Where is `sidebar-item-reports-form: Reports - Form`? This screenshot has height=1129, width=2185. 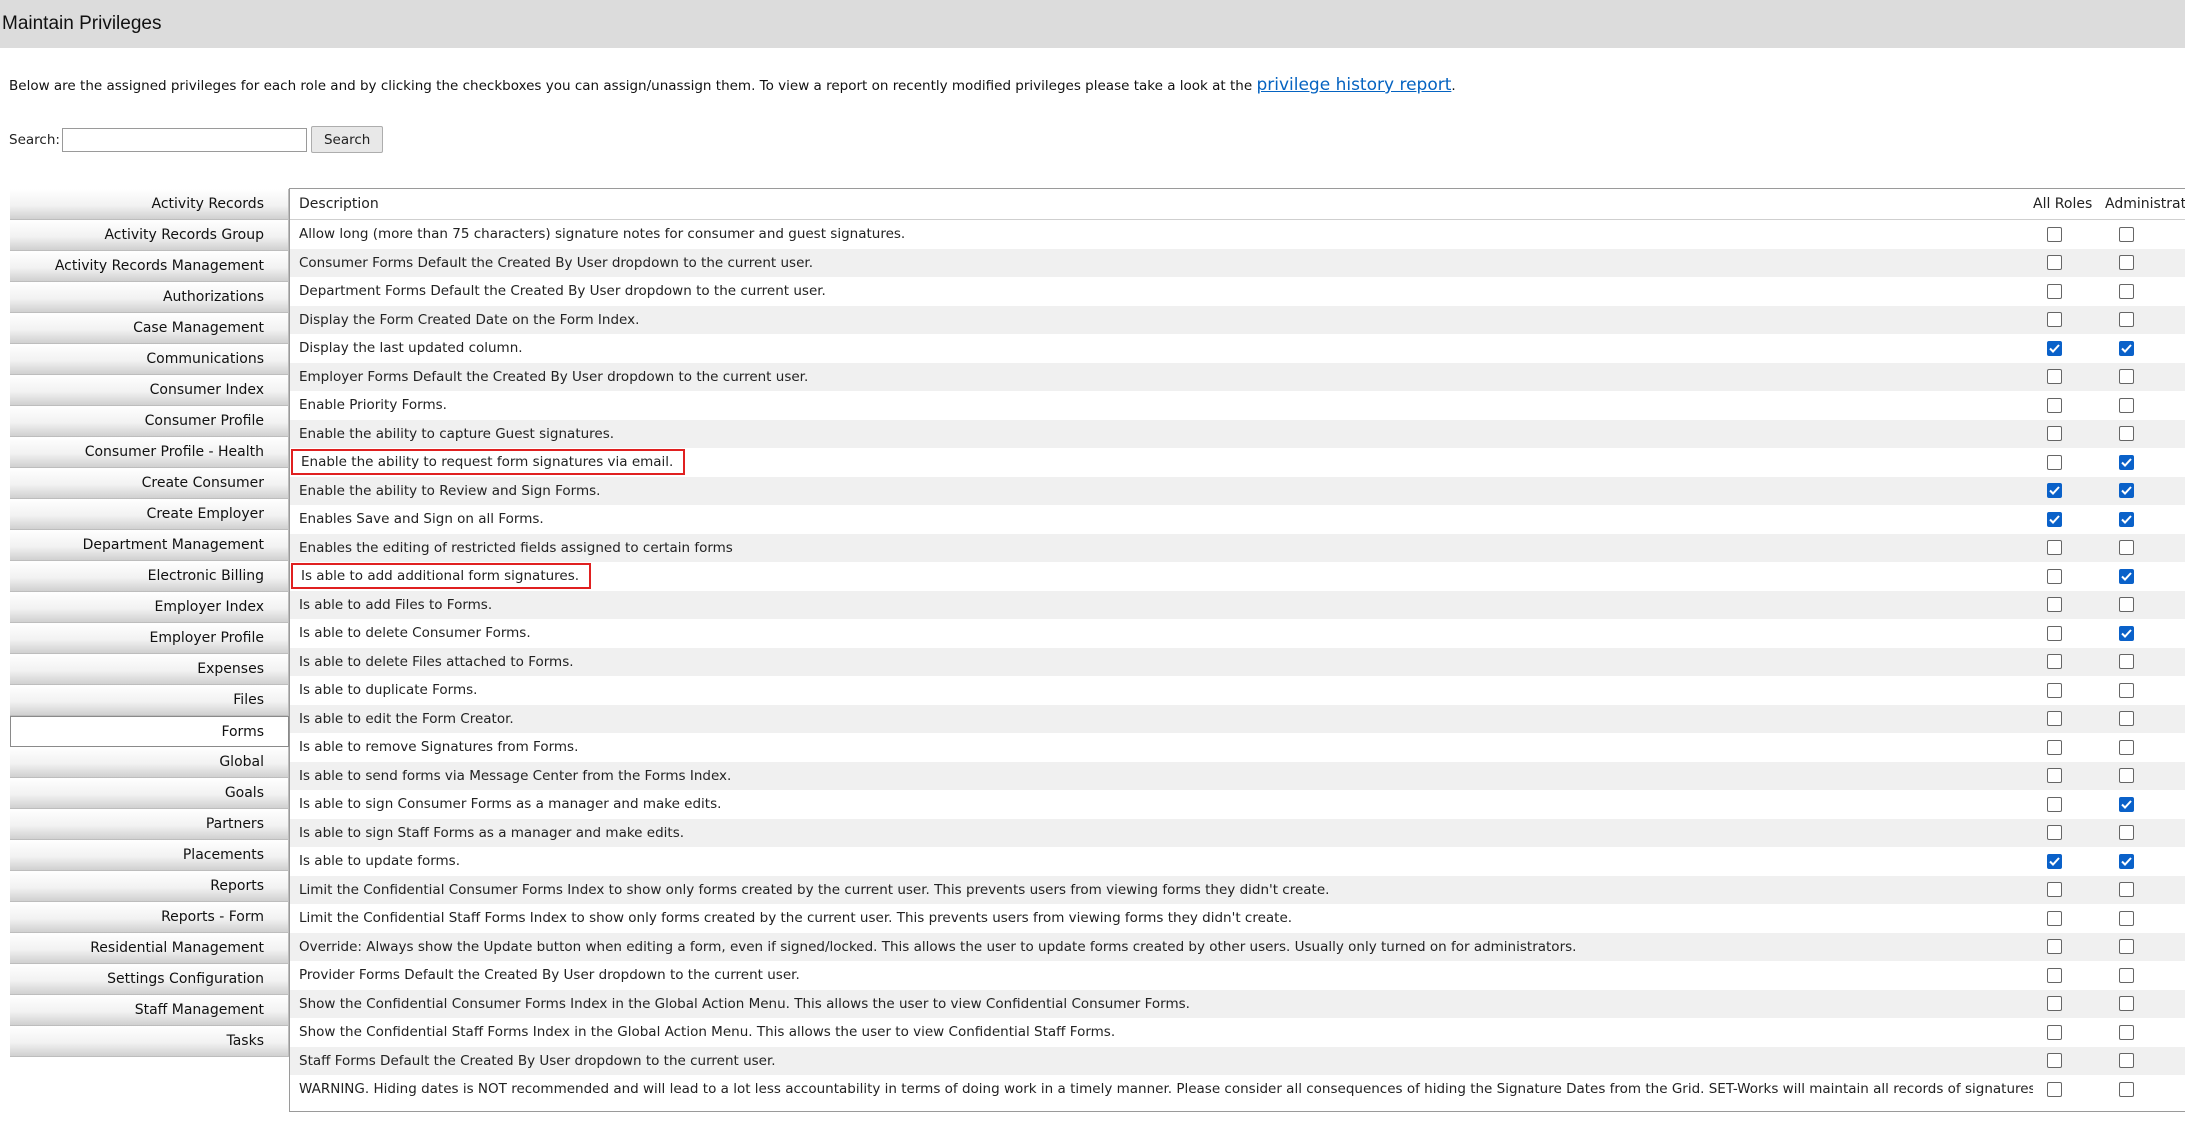
sidebar-item-reports-form: Reports - Form is located at coordinates (149, 917).